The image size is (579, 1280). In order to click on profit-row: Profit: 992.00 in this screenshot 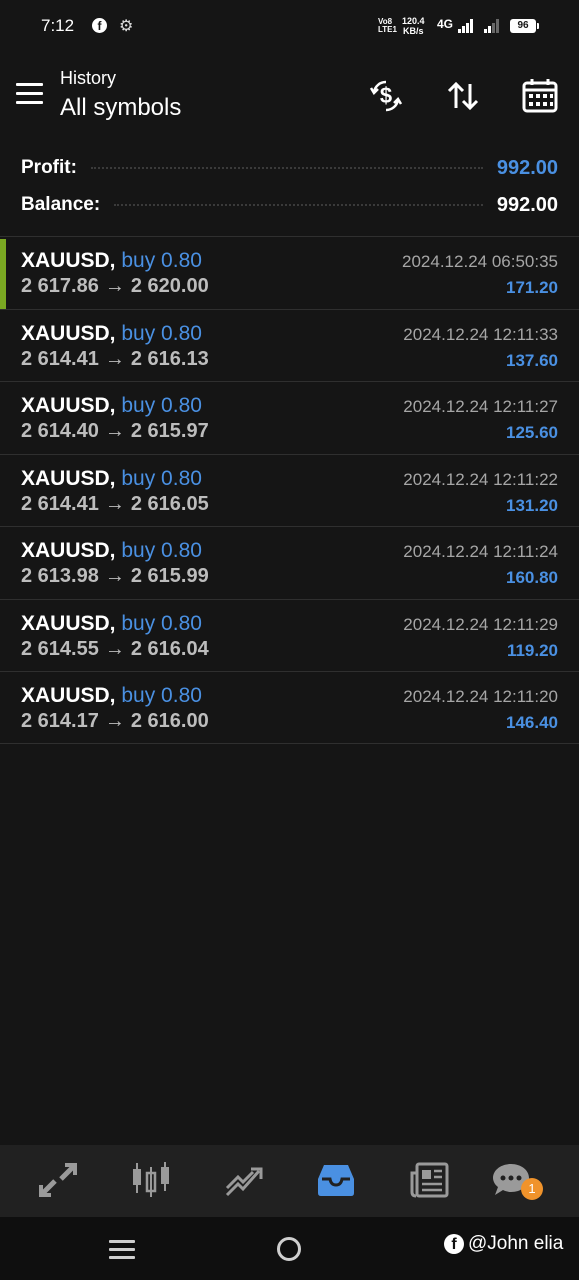, I will do `click(289, 168)`.